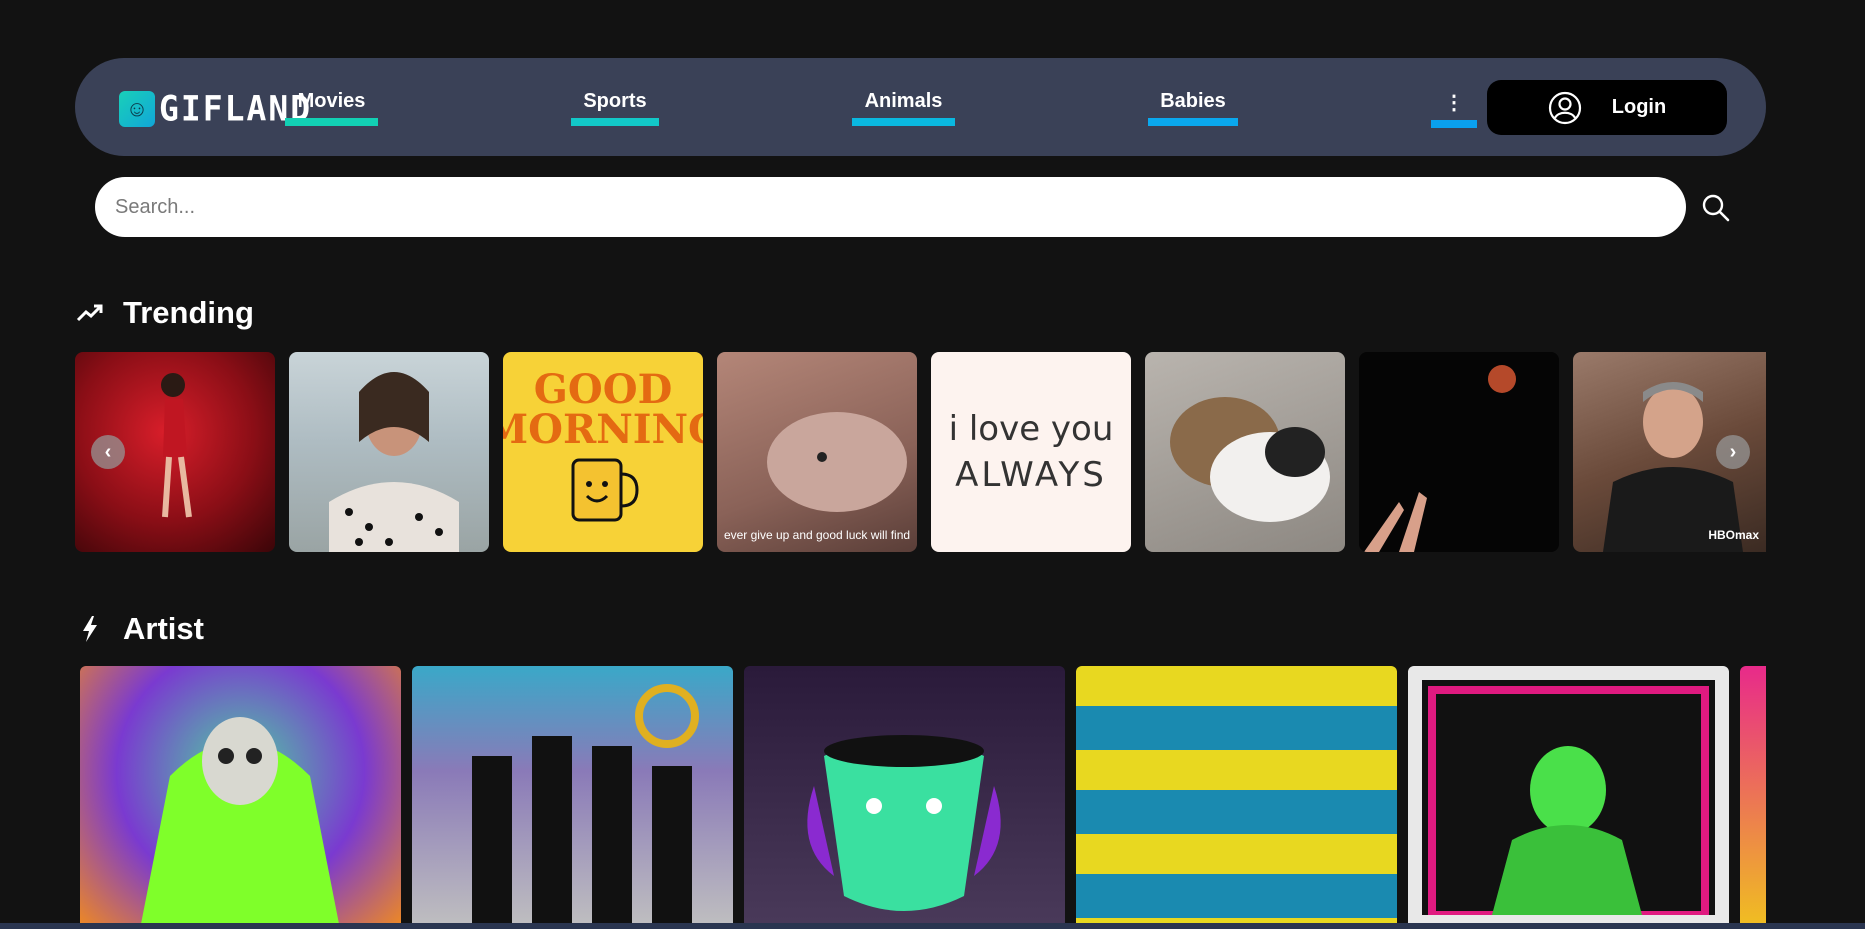  Describe the element at coordinates (904, 823) in the screenshot. I see `shakespeare-art` at that location.